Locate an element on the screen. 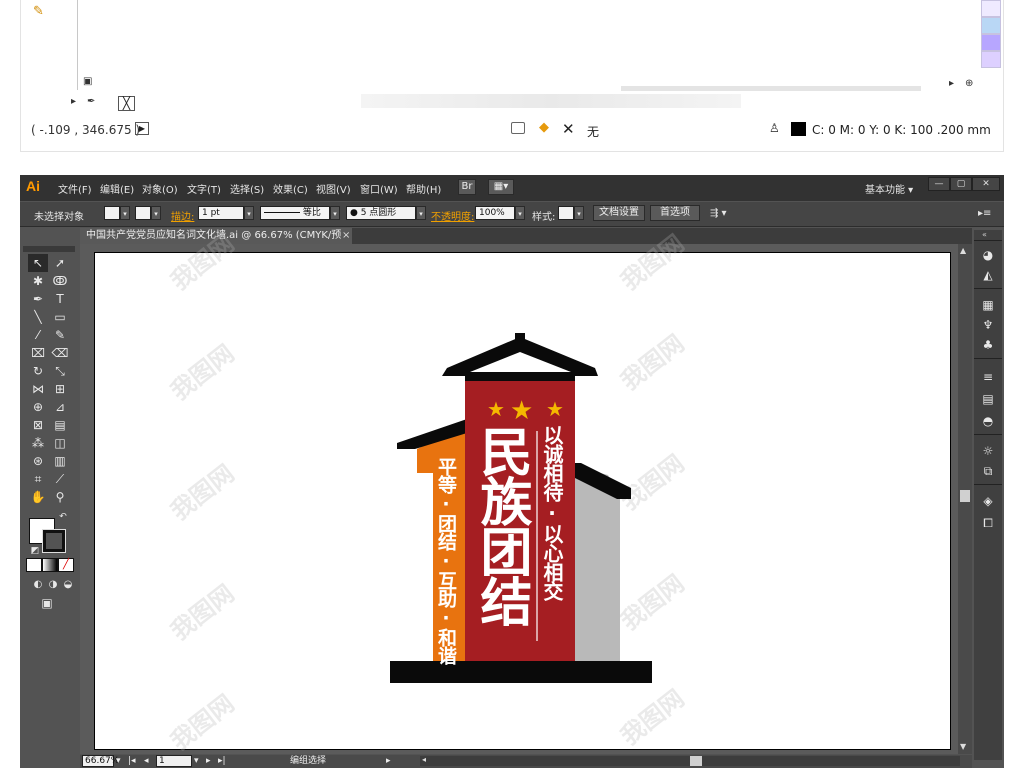  workspace-switcher: 基本功能 ▾ is located at coordinates (889, 188).